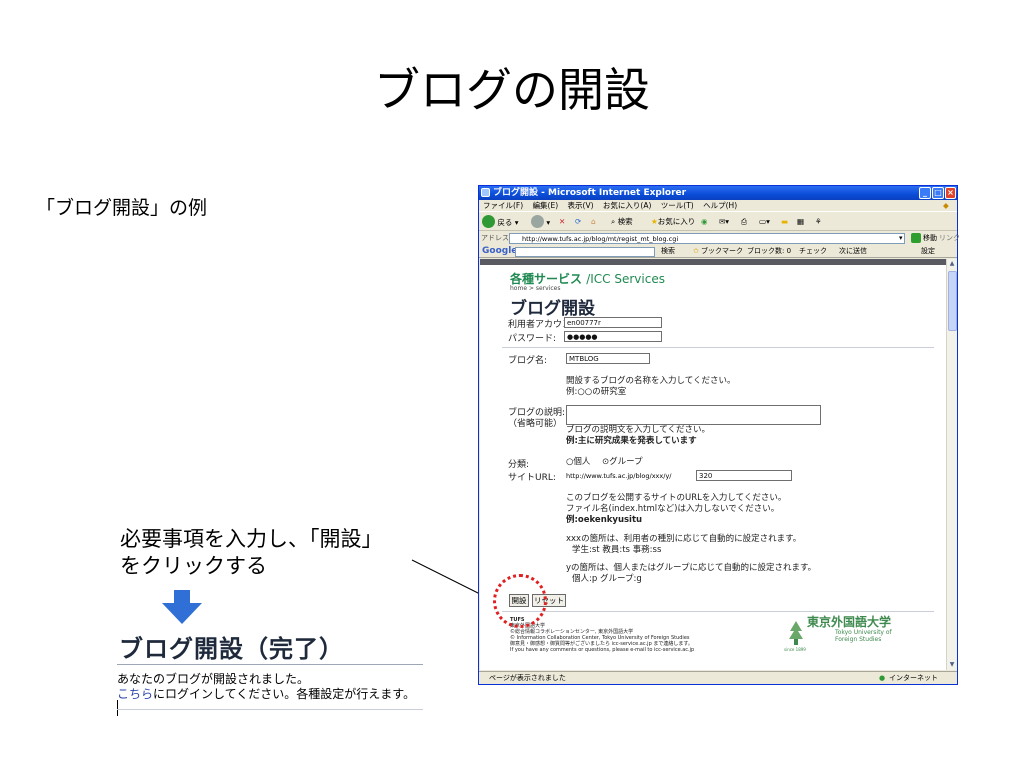  I want to click on page-heading: ブログ開設, so click(552, 309).